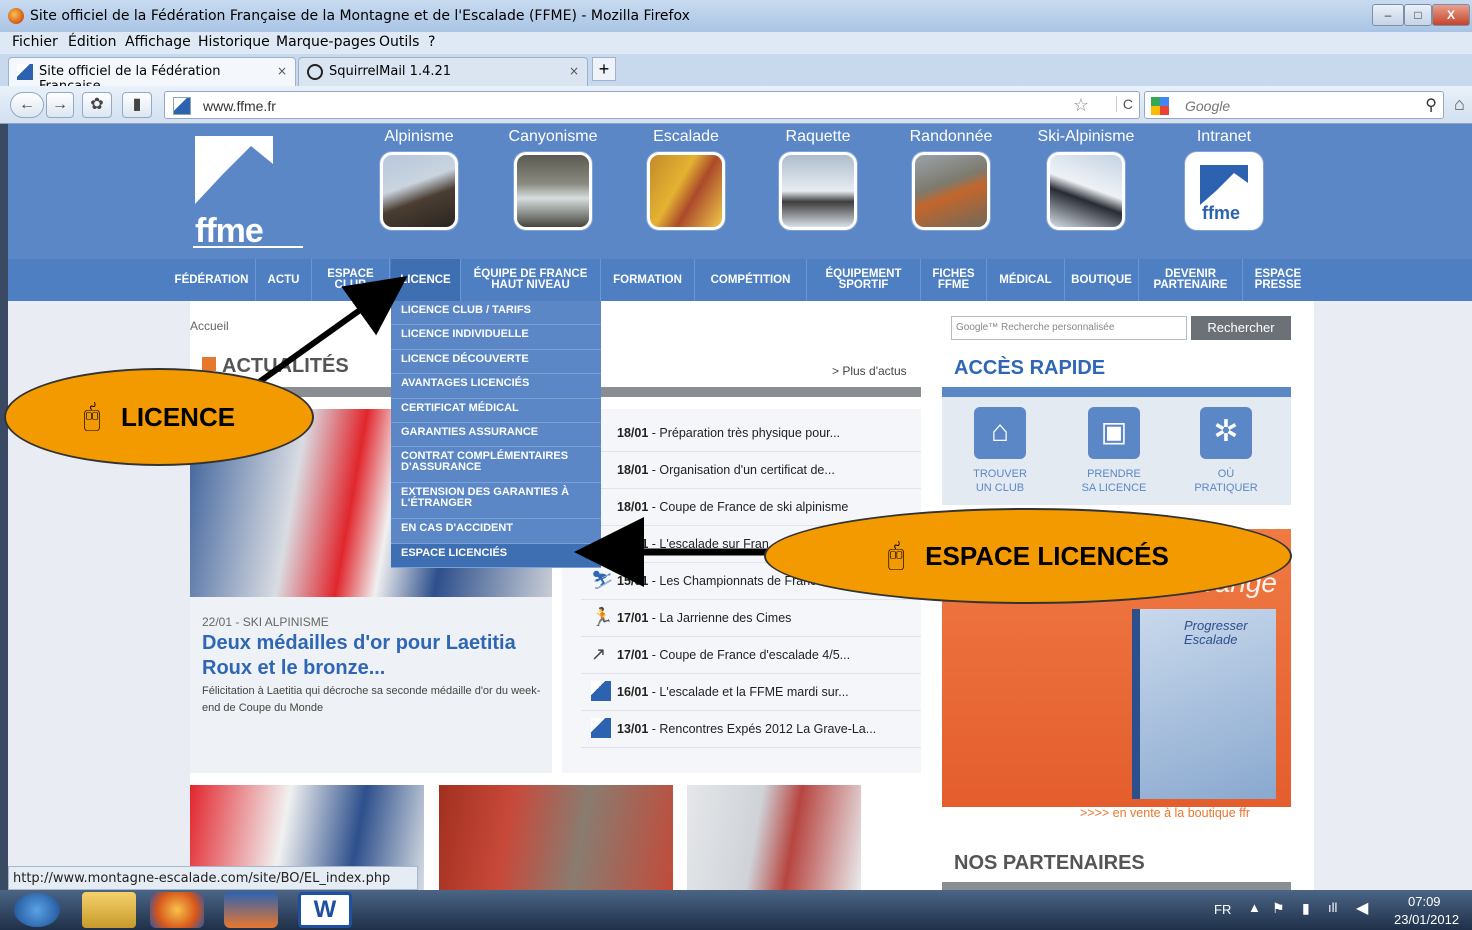  I want to click on tray-chevron-icon: ▲, so click(1254, 907).